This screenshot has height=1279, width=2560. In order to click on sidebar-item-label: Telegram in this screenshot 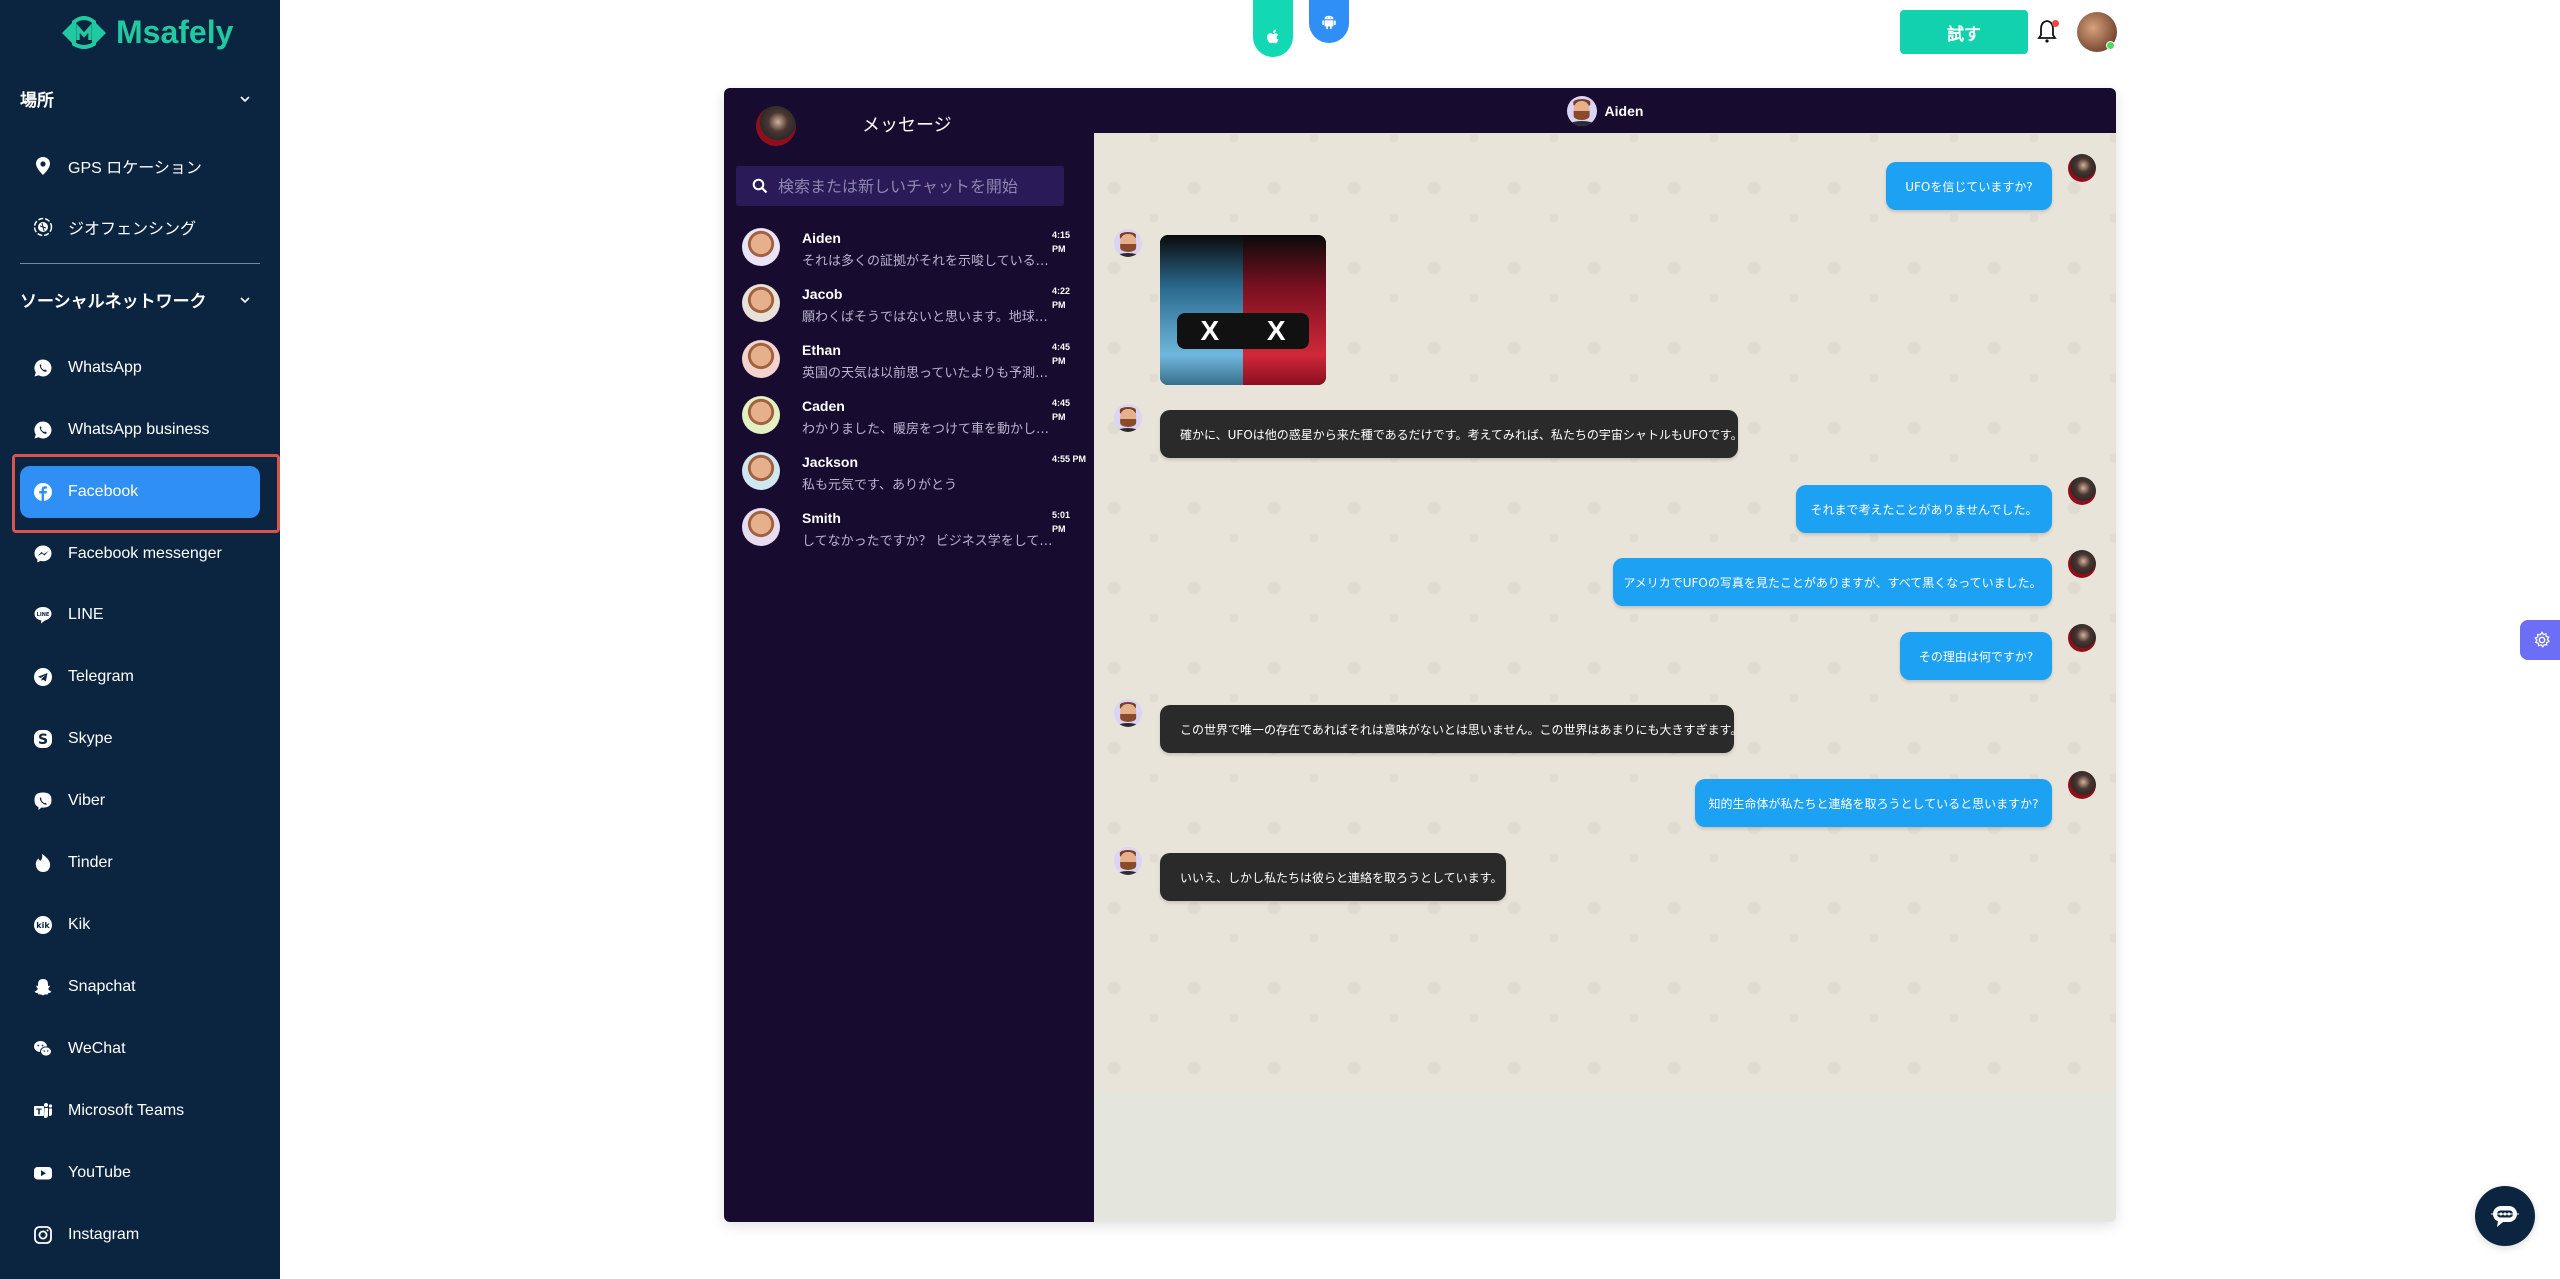, I will do `click(101, 676)`.